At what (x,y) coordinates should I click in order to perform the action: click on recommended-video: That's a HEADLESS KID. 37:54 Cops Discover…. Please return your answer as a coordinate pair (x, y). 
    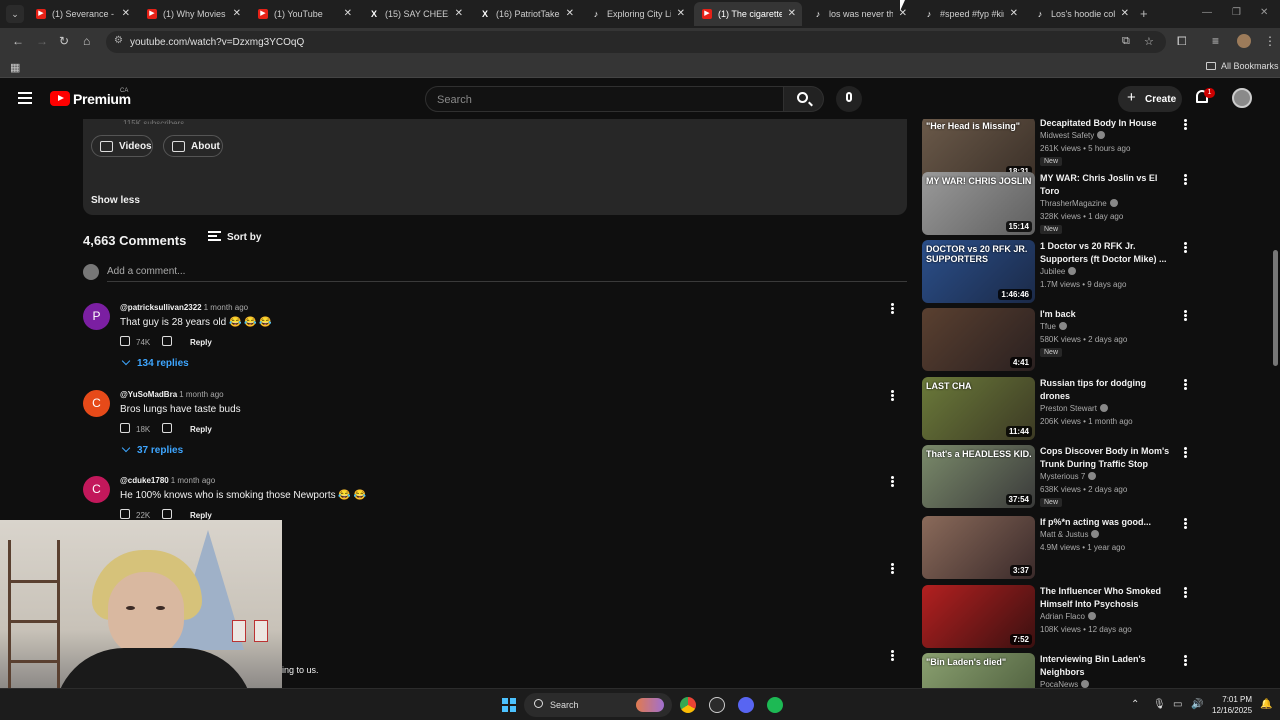
    Looking at the image, I should click on (1092, 477).